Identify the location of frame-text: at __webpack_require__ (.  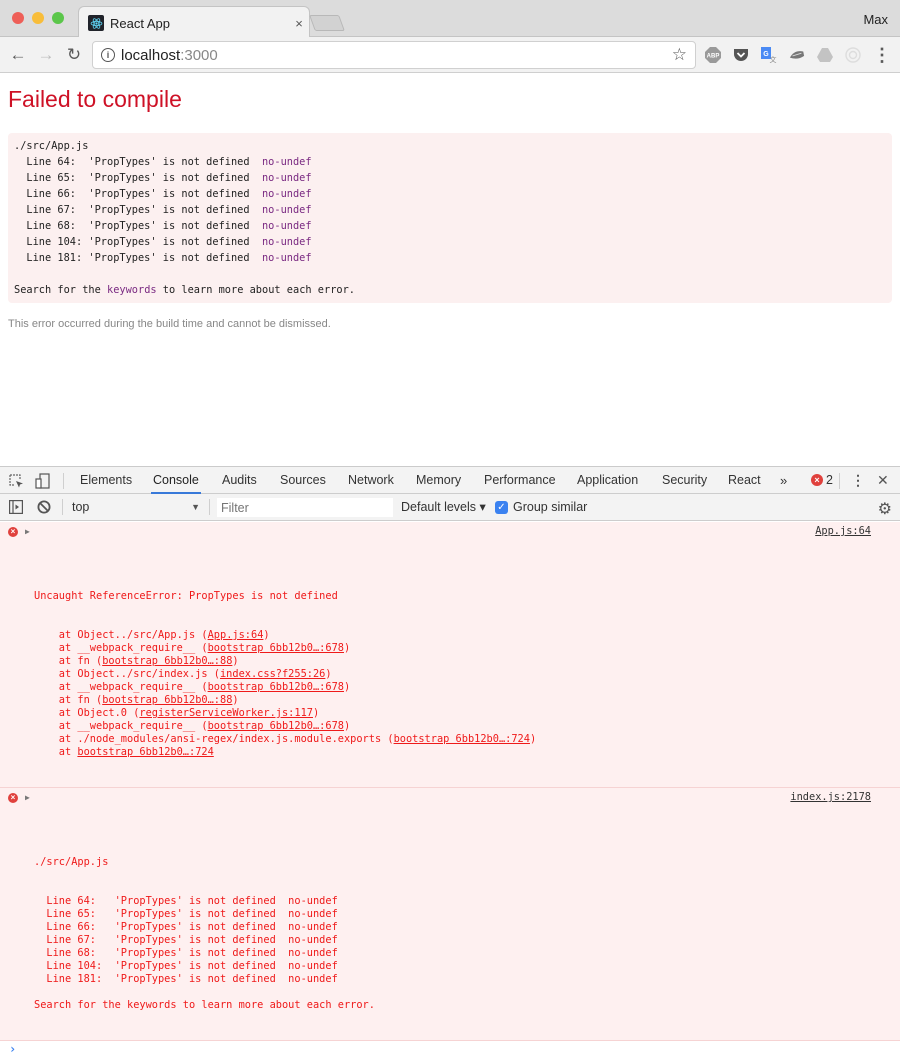
(121, 687).